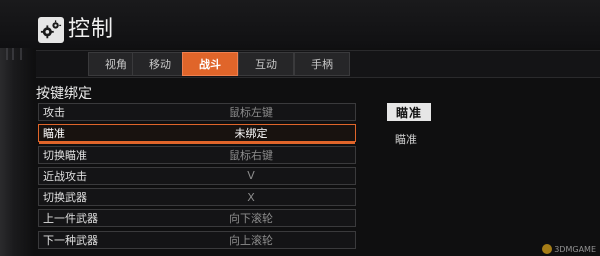 The image size is (600, 256). I want to click on action-label: 近战攻击, so click(65, 176).